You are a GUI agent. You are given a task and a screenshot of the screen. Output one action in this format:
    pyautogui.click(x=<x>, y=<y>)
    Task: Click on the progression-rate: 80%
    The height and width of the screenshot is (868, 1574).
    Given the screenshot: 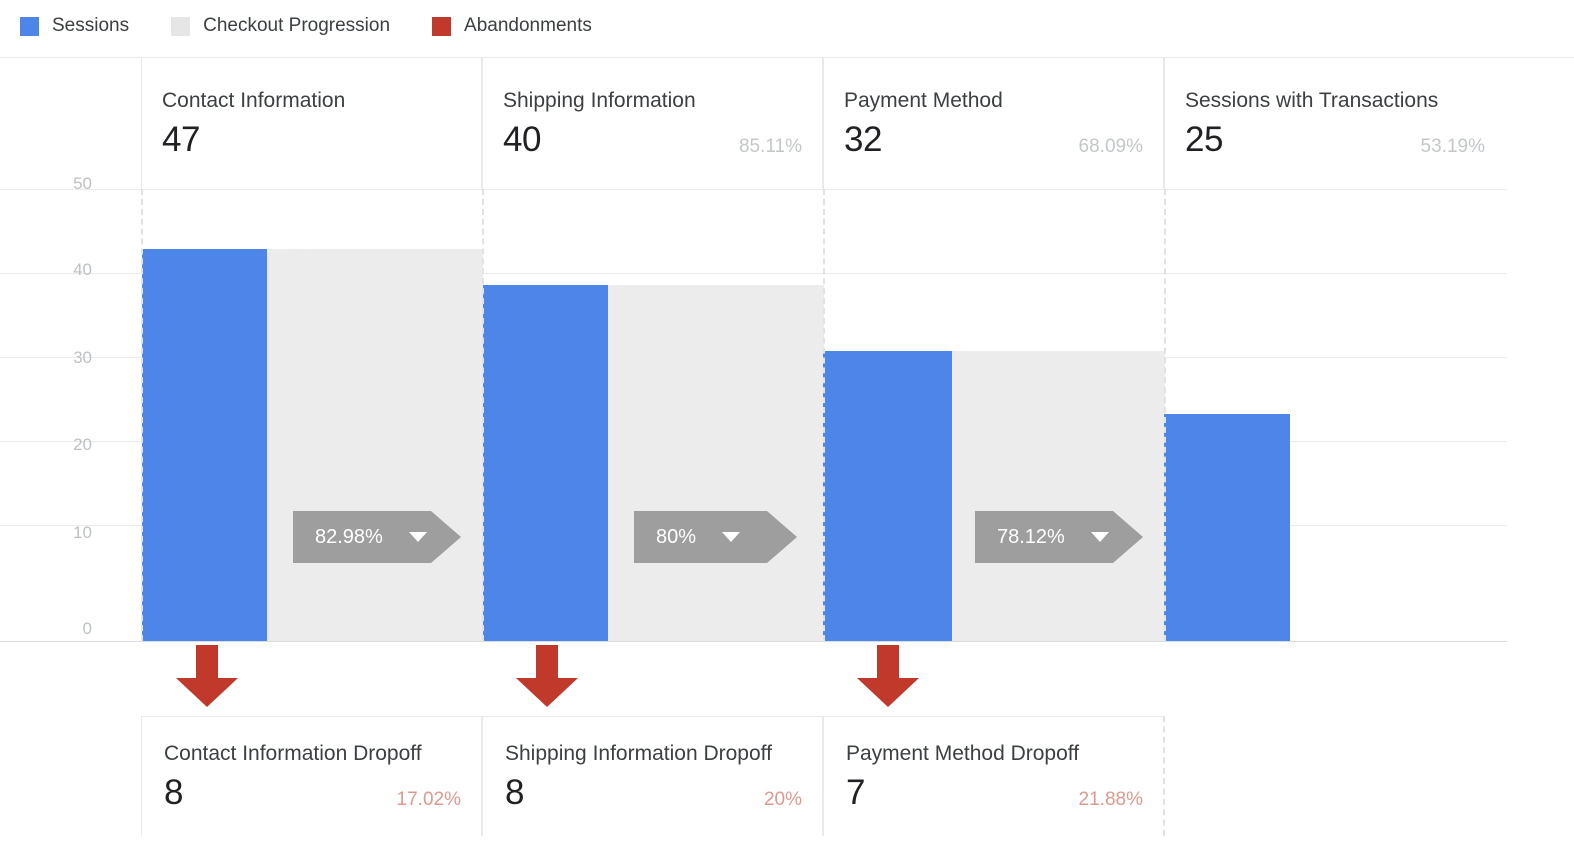 What is the action you would take?
    pyautogui.click(x=676, y=536)
    